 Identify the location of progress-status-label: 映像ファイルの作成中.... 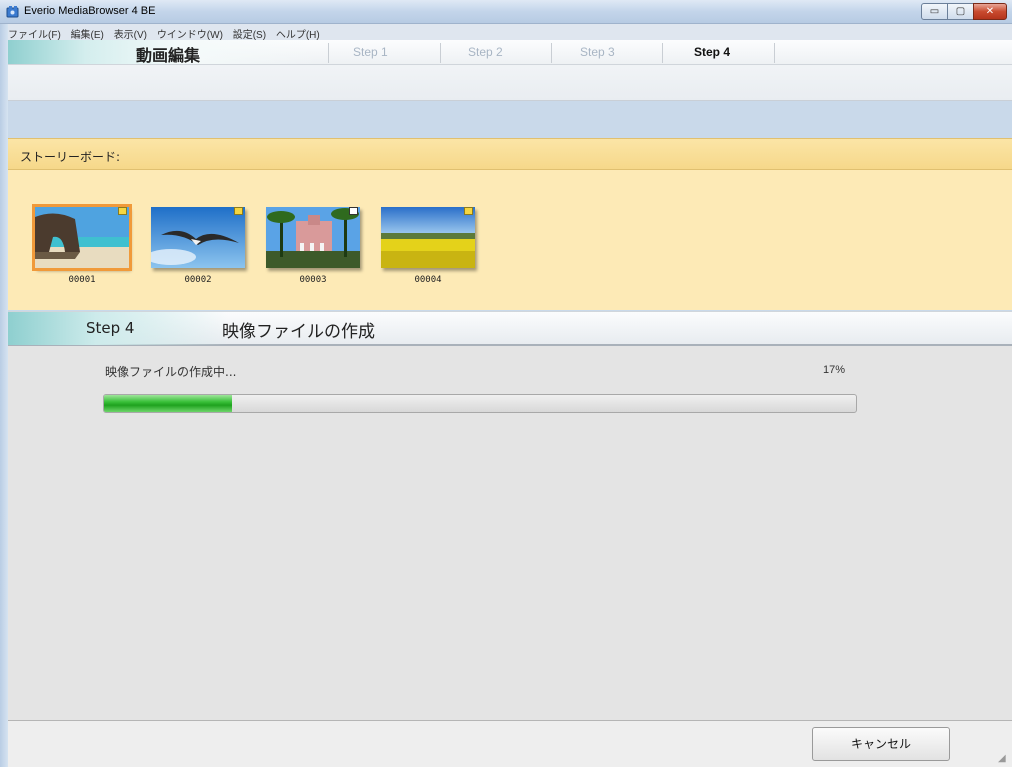
(171, 372).